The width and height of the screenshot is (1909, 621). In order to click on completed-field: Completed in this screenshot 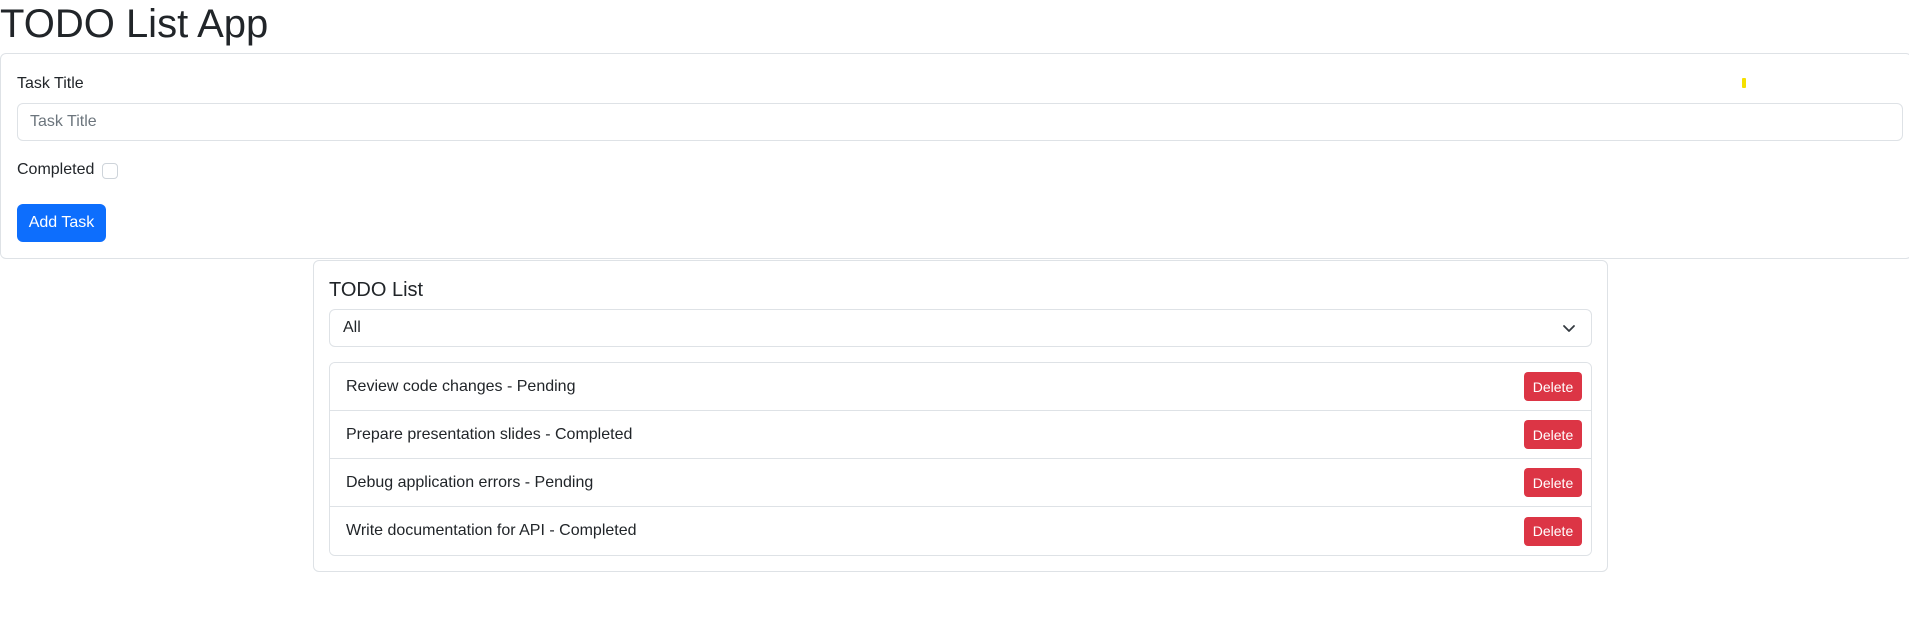, I will do `click(68, 170)`.